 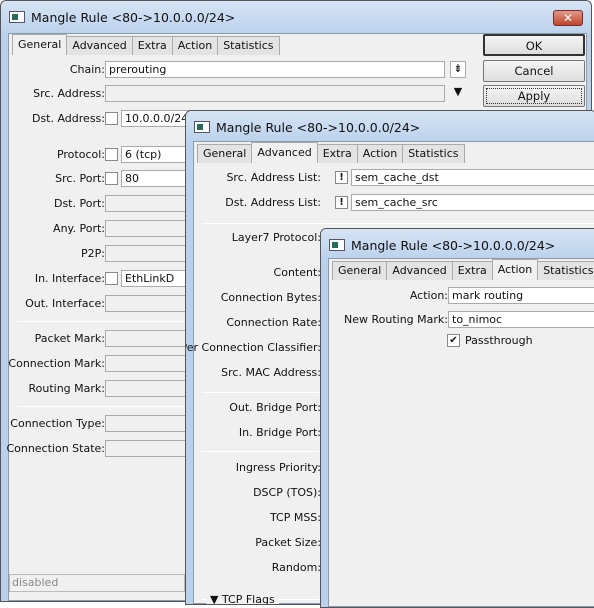 What do you see at coordinates (275, 407) in the screenshot?
I see `out-bridge-port-label: Out. Bridge Port:` at bounding box center [275, 407].